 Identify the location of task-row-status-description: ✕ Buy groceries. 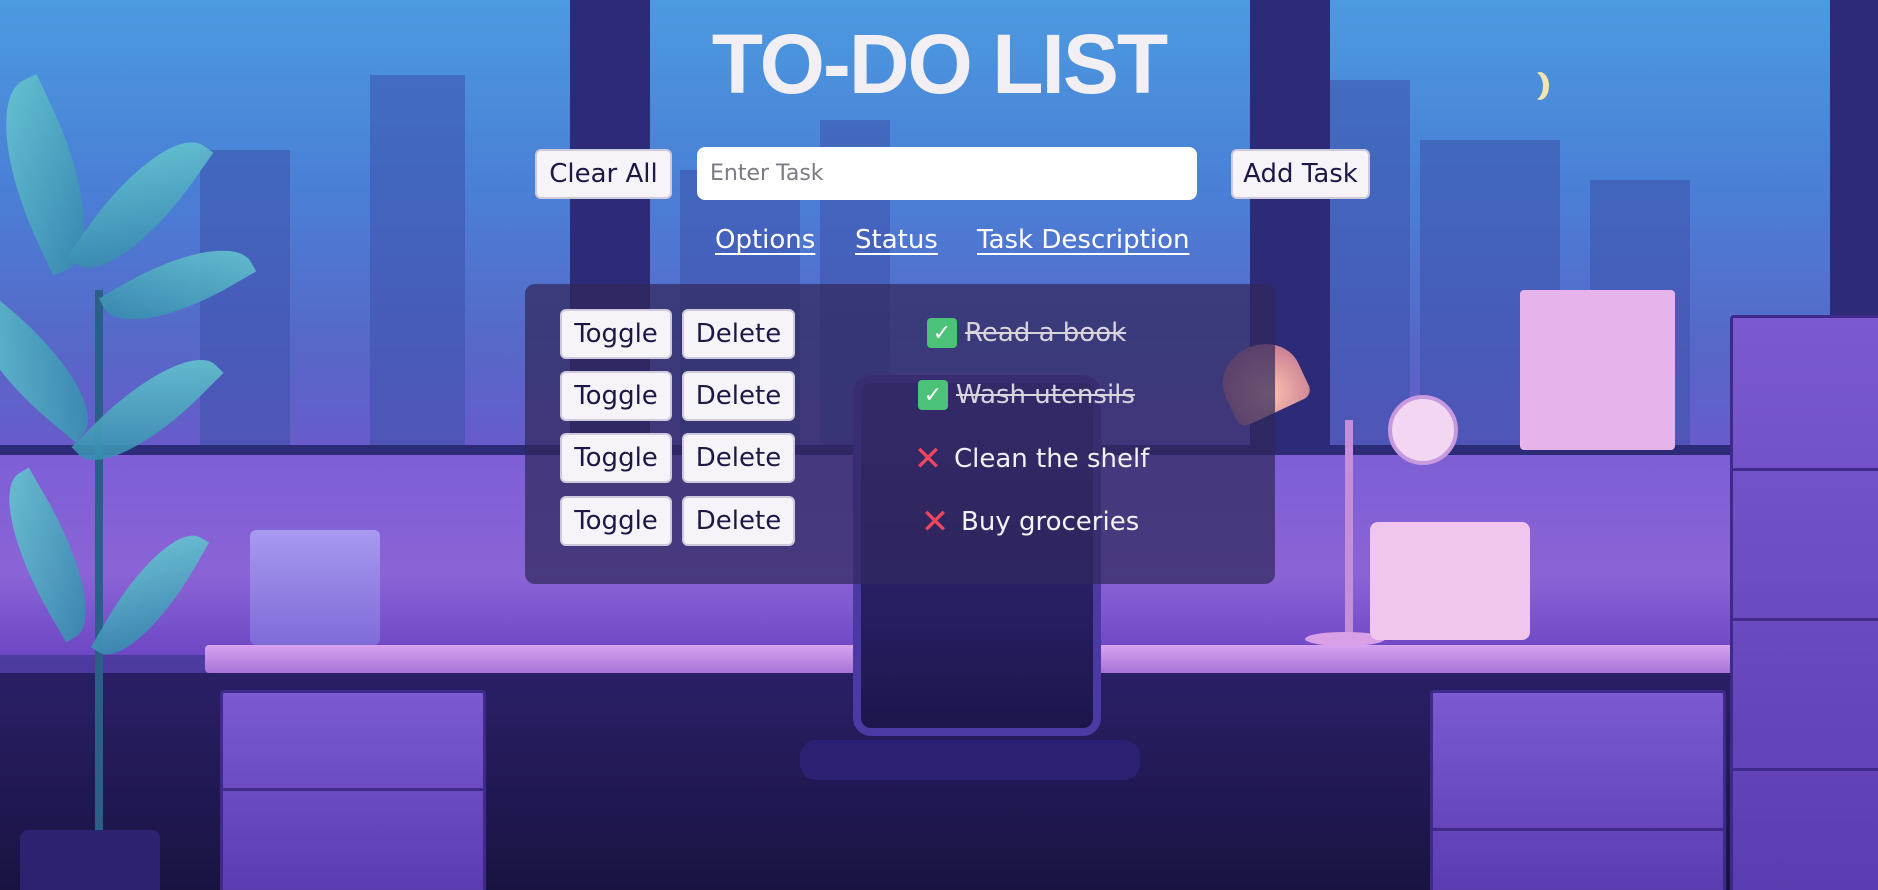
(1029, 522).